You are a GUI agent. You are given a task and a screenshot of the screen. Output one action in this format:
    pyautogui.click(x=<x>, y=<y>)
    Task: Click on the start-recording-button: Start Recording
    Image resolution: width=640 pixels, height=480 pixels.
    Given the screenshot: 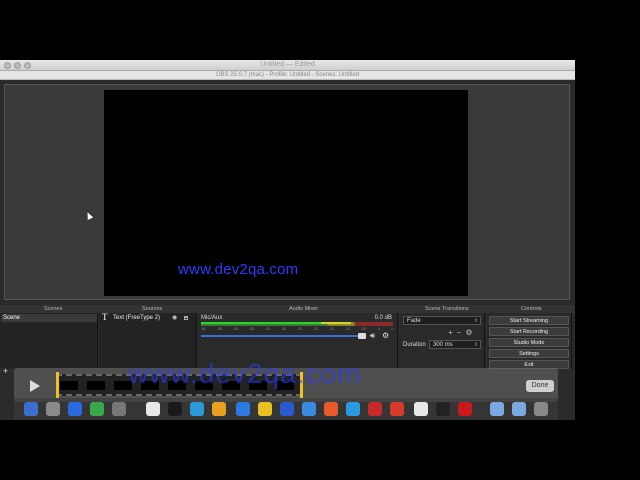 What is the action you would take?
    pyautogui.click(x=529, y=331)
    